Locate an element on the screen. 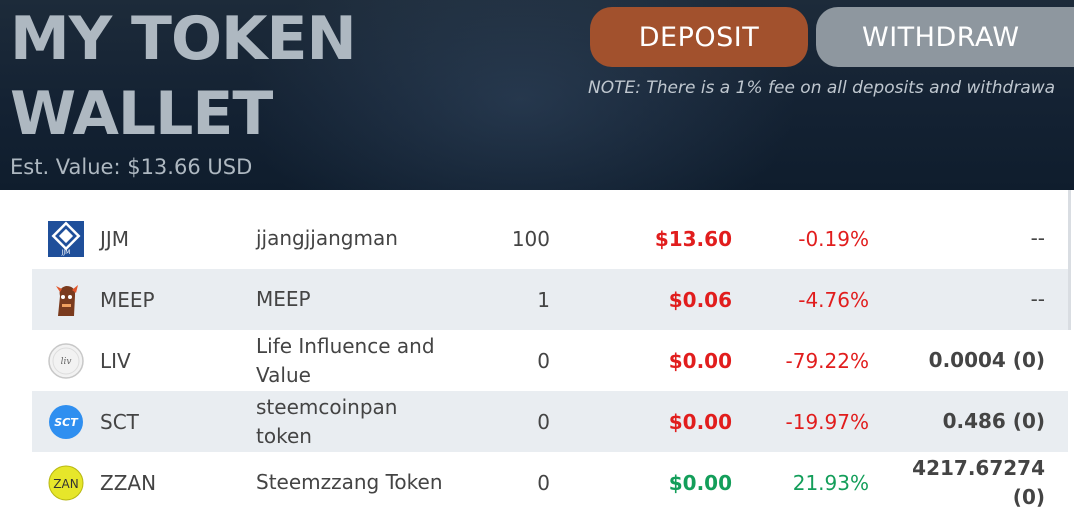  meep-logo-icon is located at coordinates (66, 300).